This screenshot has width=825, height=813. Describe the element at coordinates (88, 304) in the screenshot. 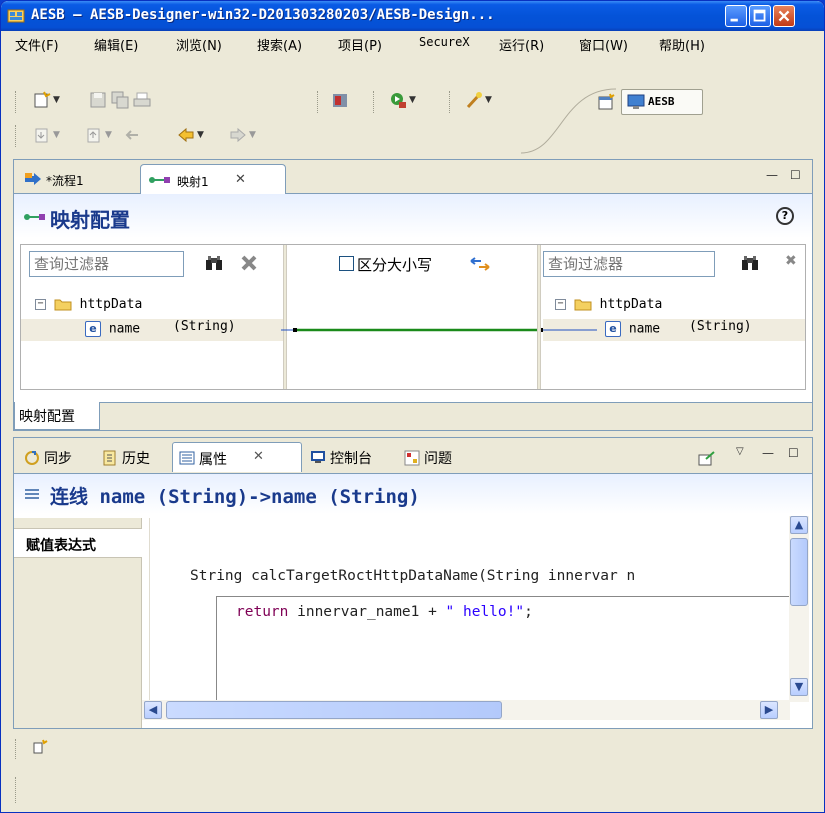

I see `source-tree-root: − httpData` at that location.